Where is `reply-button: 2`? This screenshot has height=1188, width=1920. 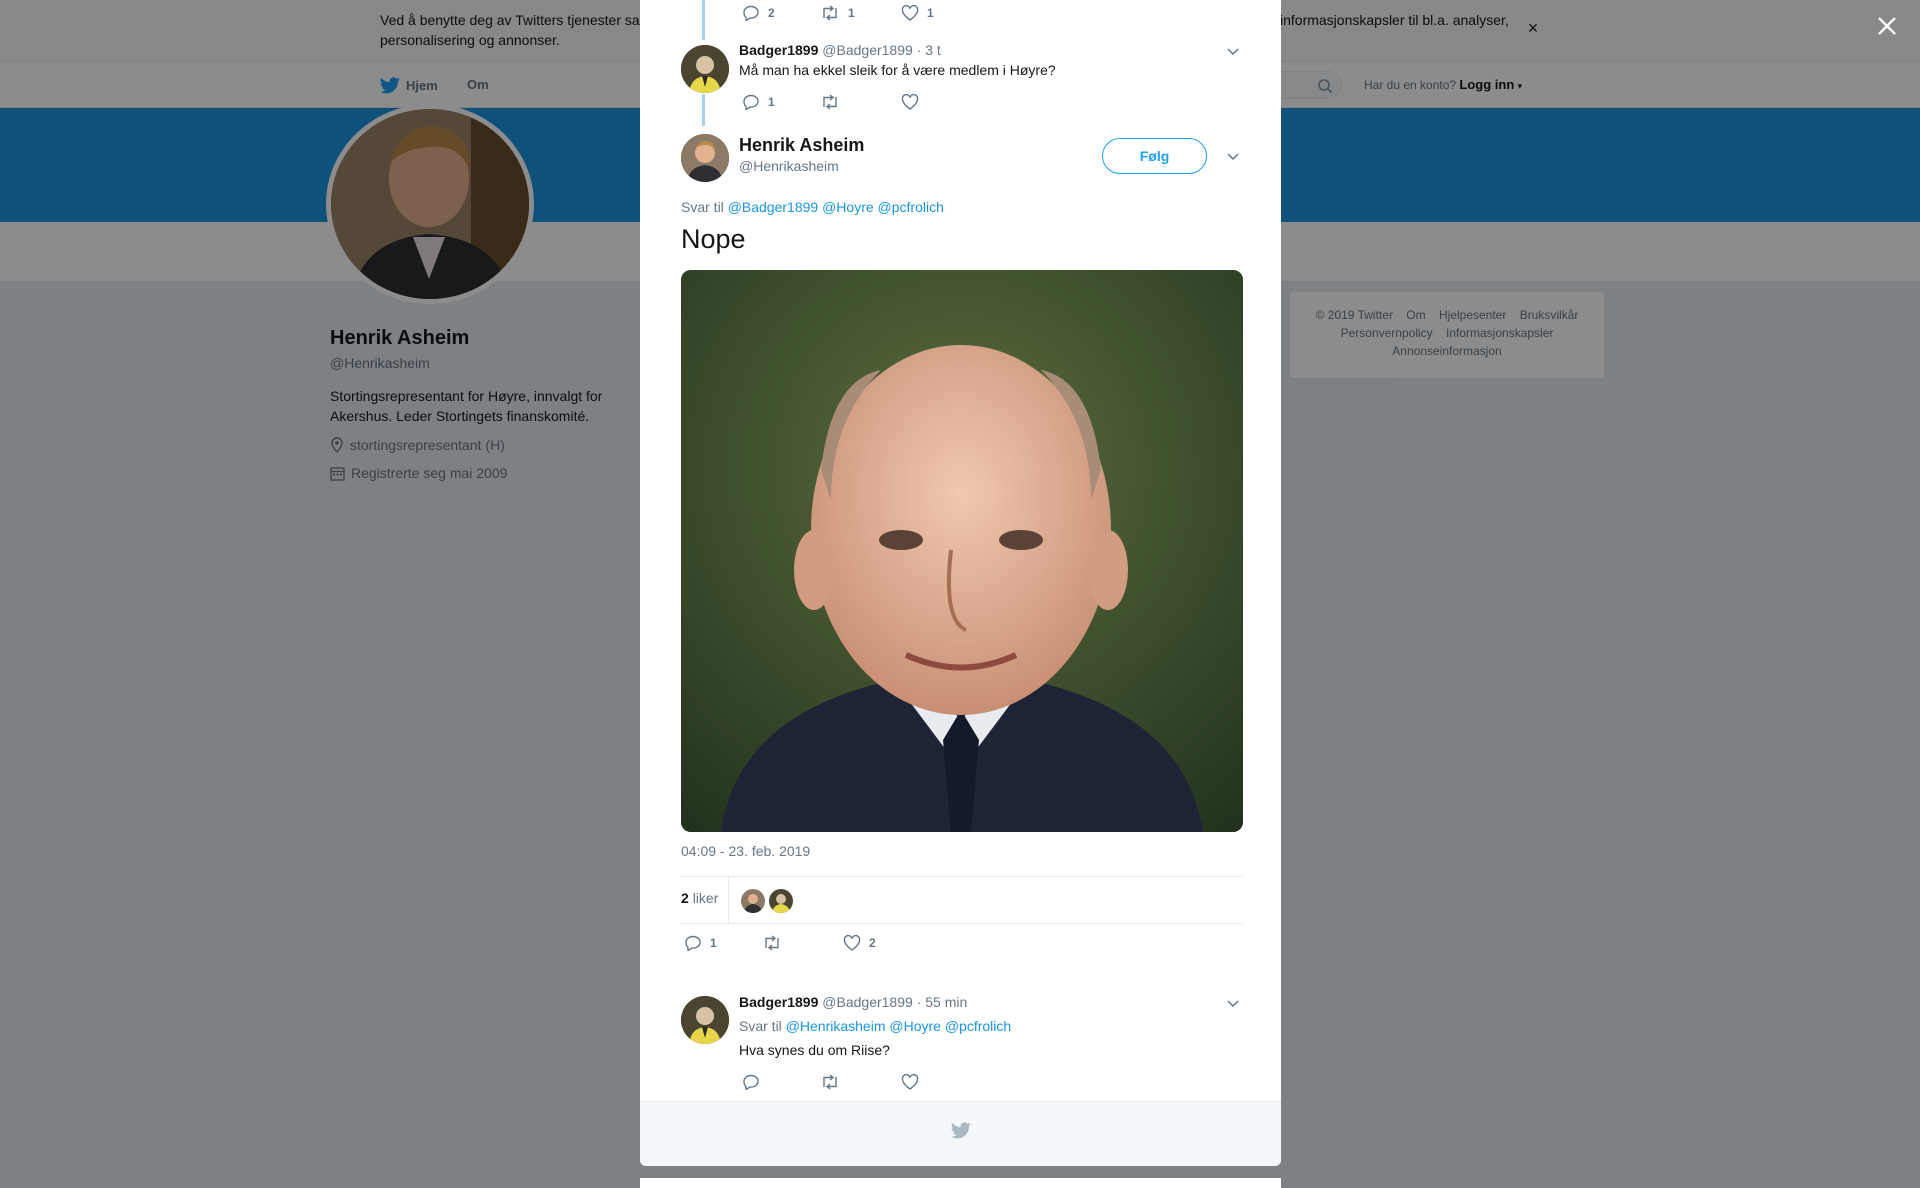 reply-button: 2 is located at coordinates (758, 13).